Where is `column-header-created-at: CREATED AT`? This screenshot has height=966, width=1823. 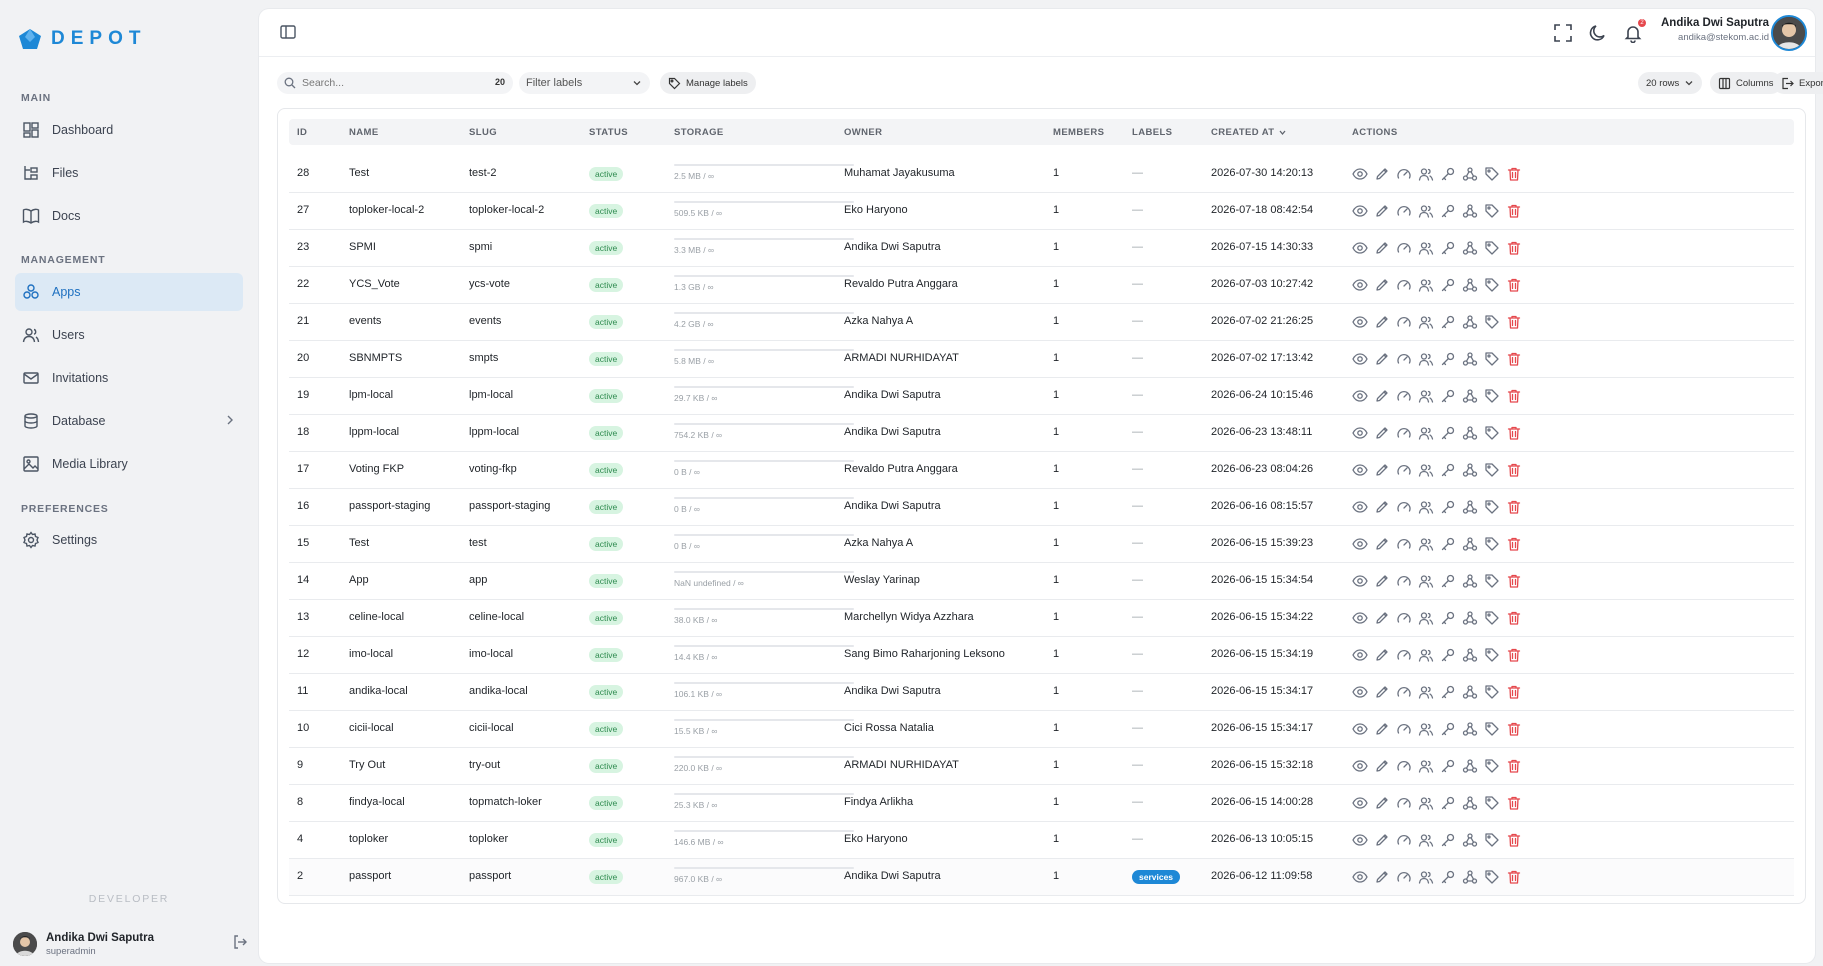 column-header-created-at: CREATED AT is located at coordinates (1249, 132).